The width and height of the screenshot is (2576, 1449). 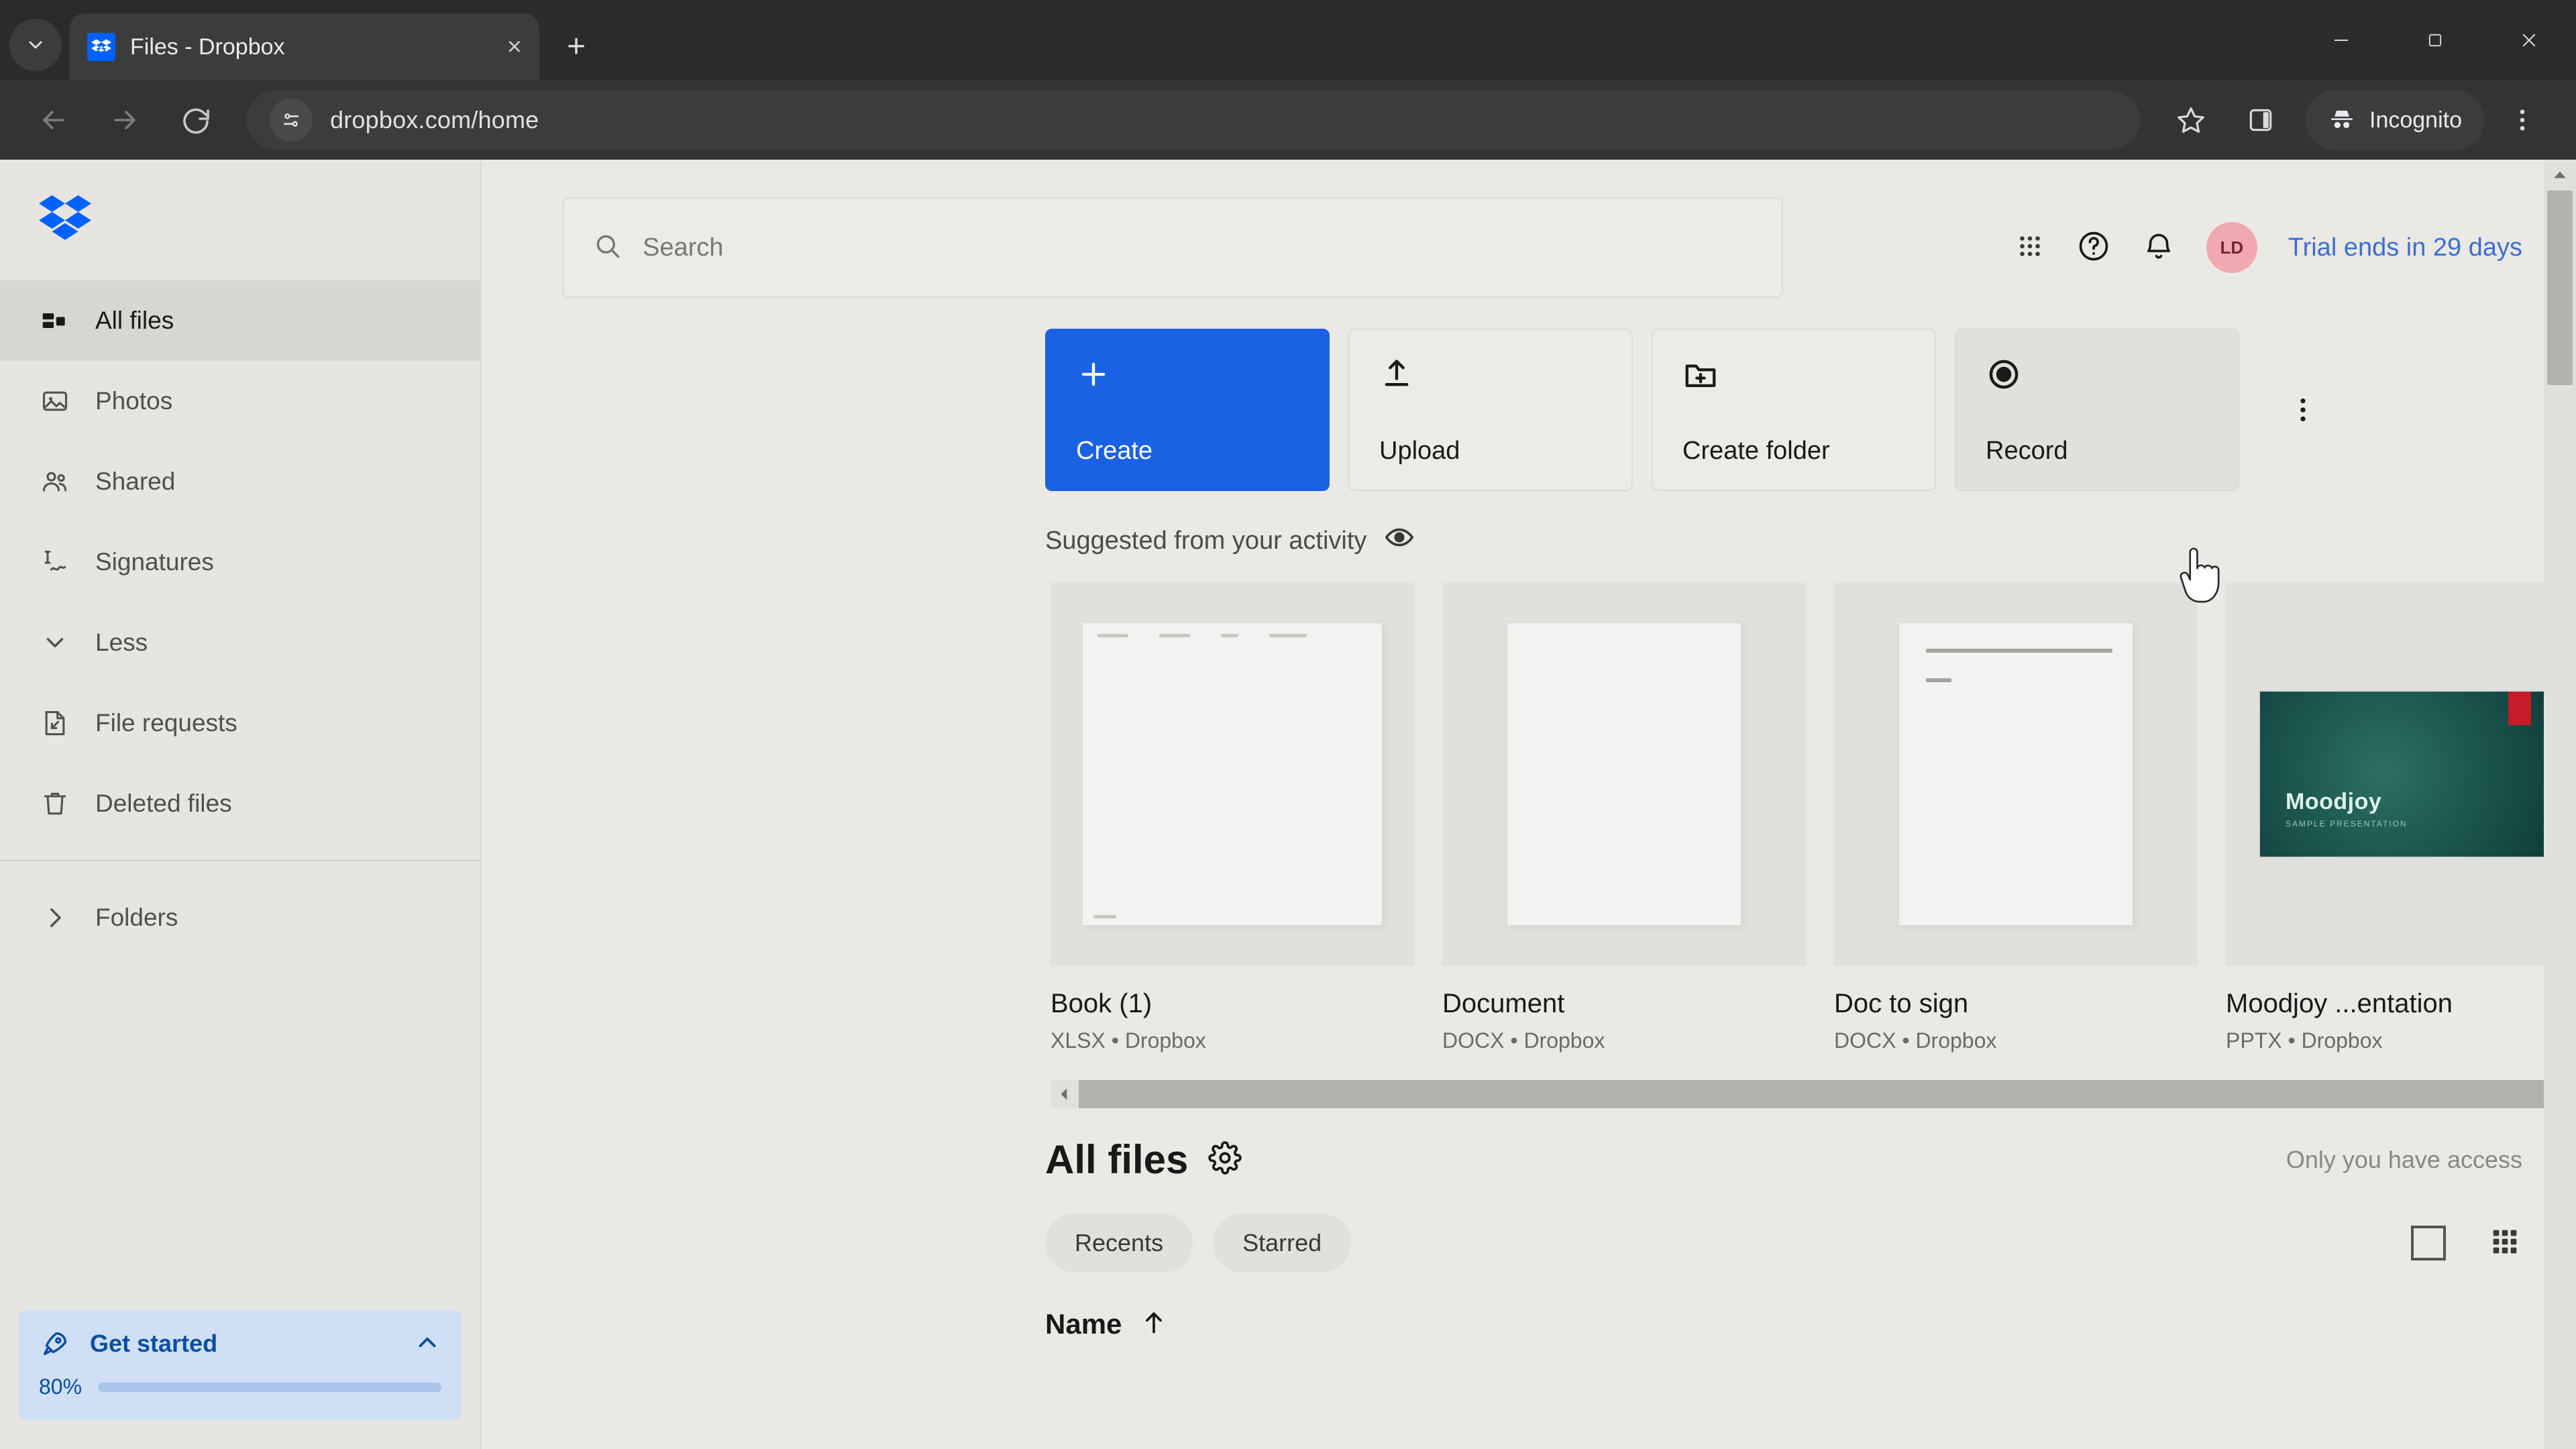 I want to click on kebab-menu-icon, so click(x=2303, y=410).